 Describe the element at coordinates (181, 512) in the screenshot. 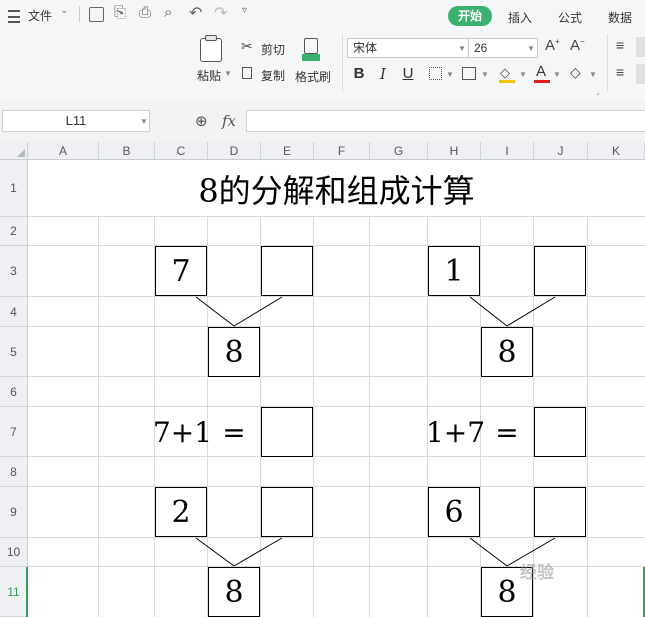

I see `number-box: 2` at that location.